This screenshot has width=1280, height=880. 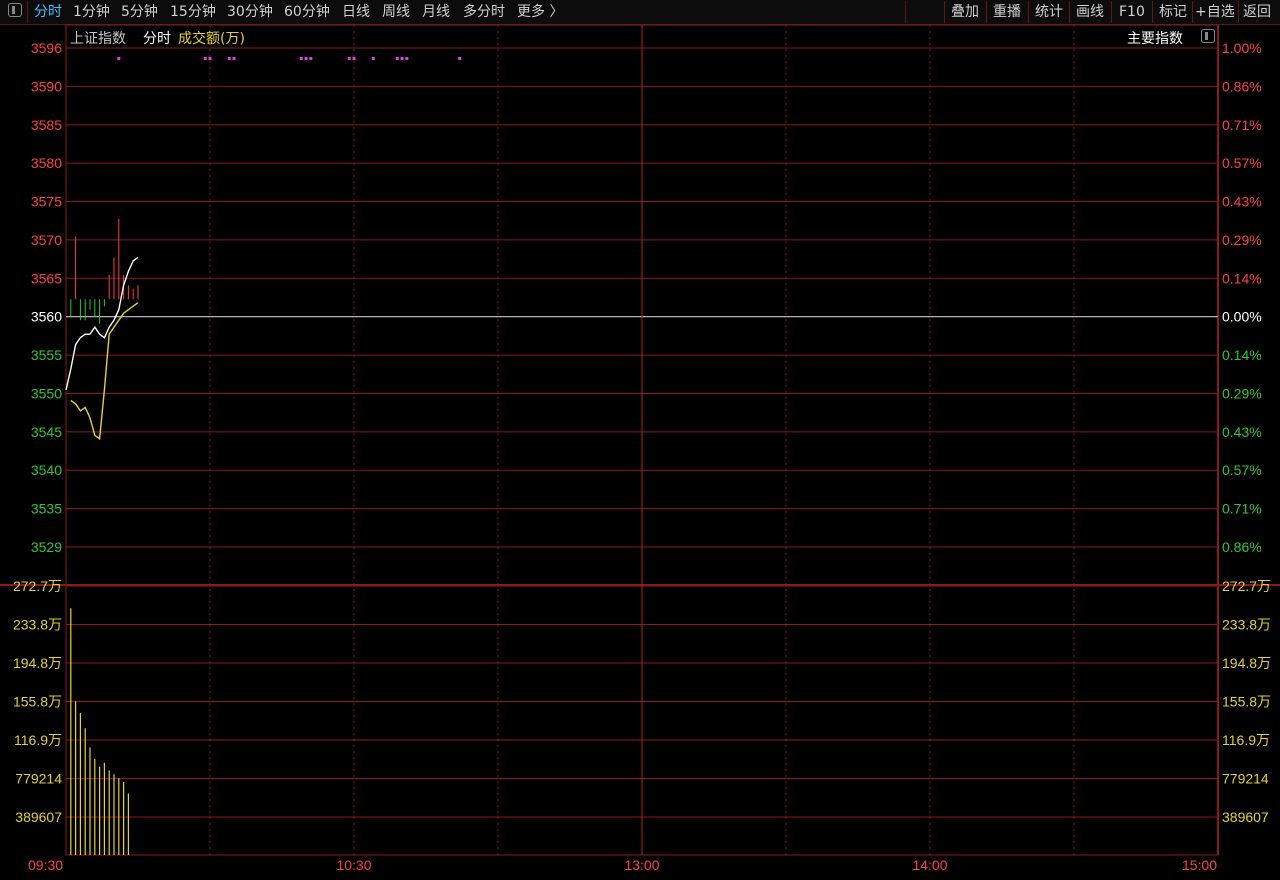 I want to click on percent-tick-label: 1.00%, so click(x=1242, y=48).